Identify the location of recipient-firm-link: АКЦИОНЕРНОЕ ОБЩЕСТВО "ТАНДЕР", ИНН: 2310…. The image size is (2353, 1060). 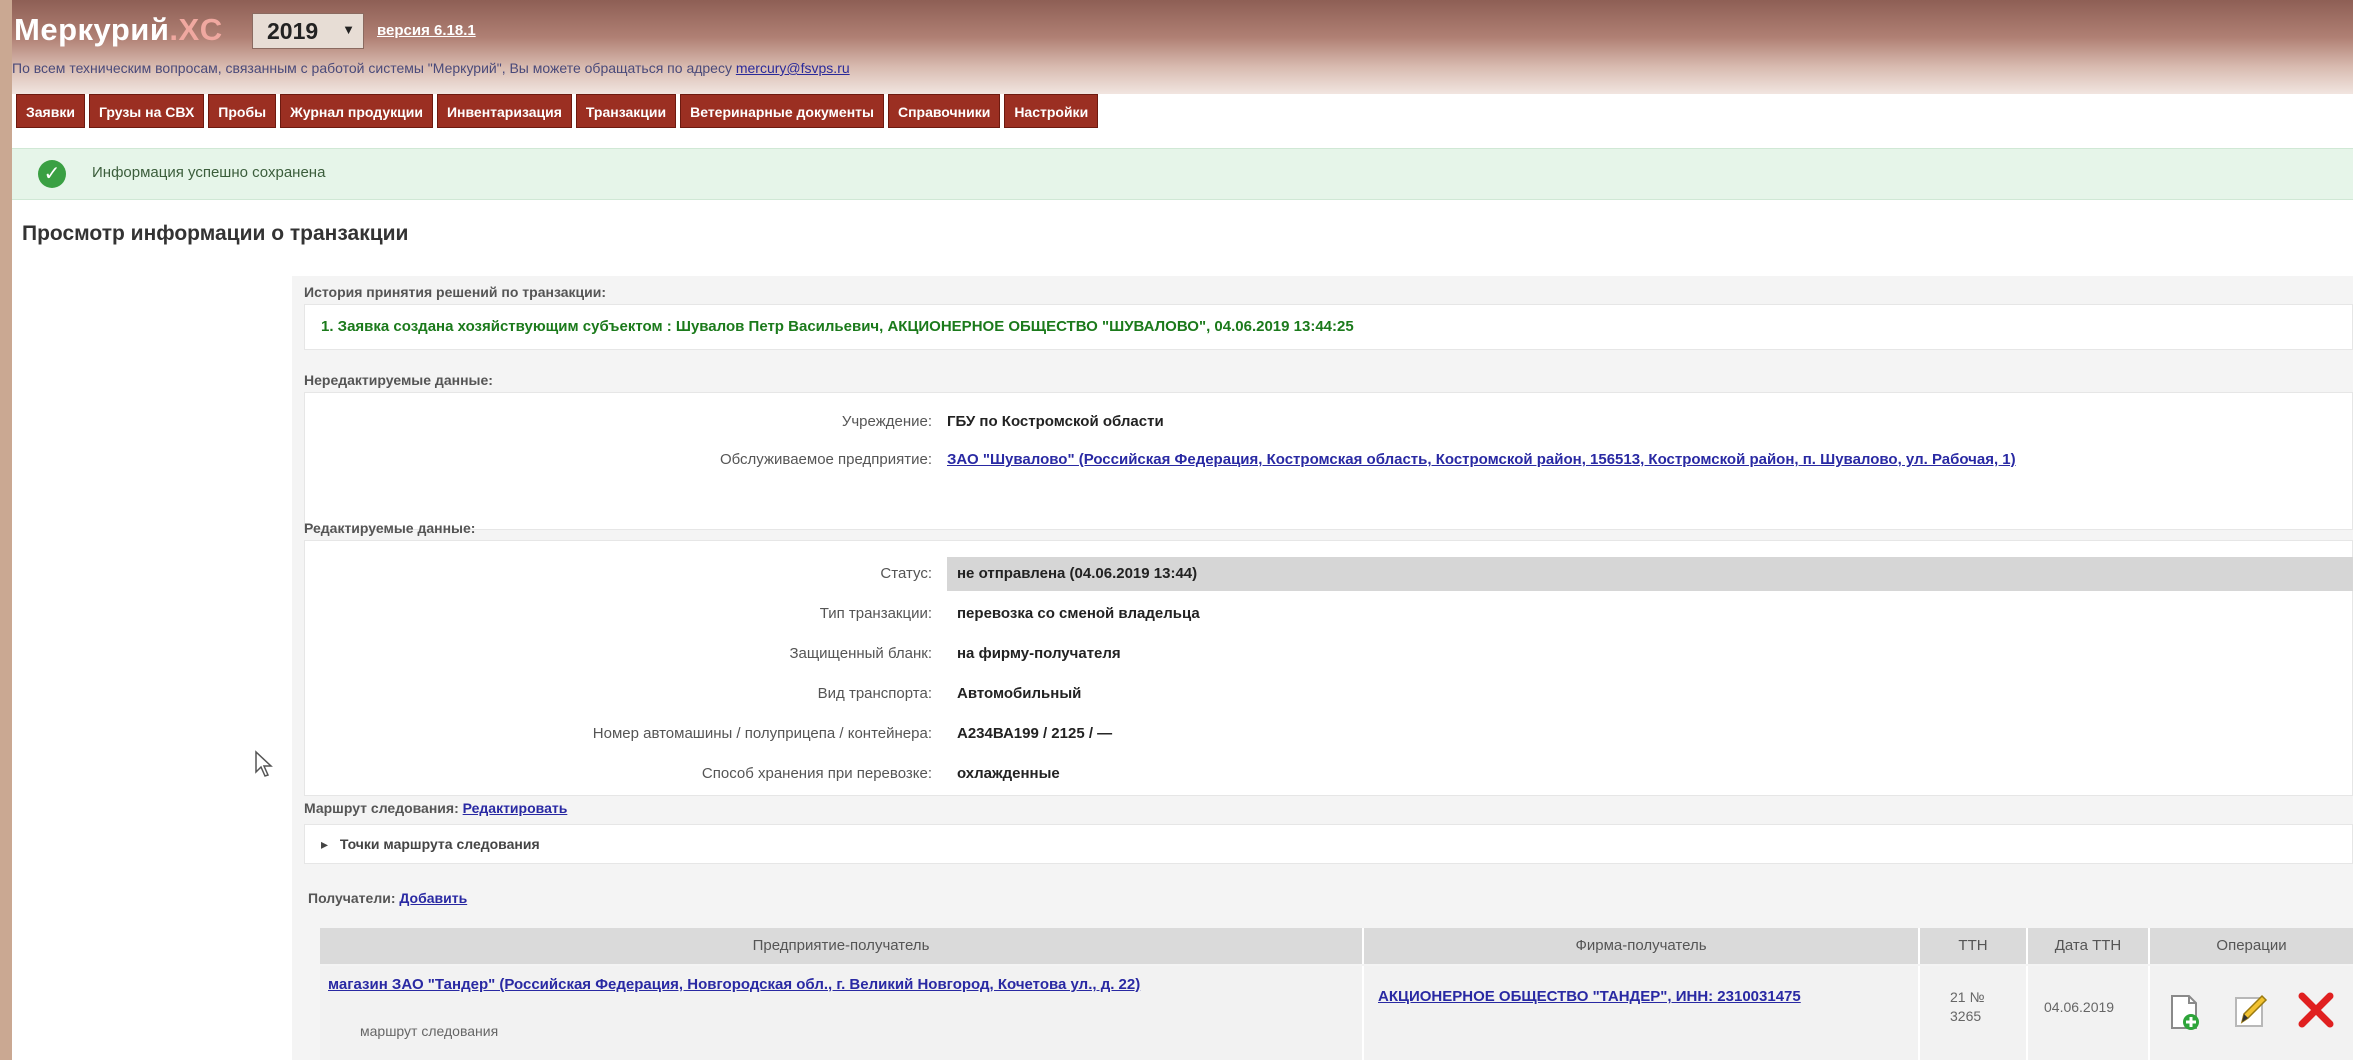
(1638, 997).